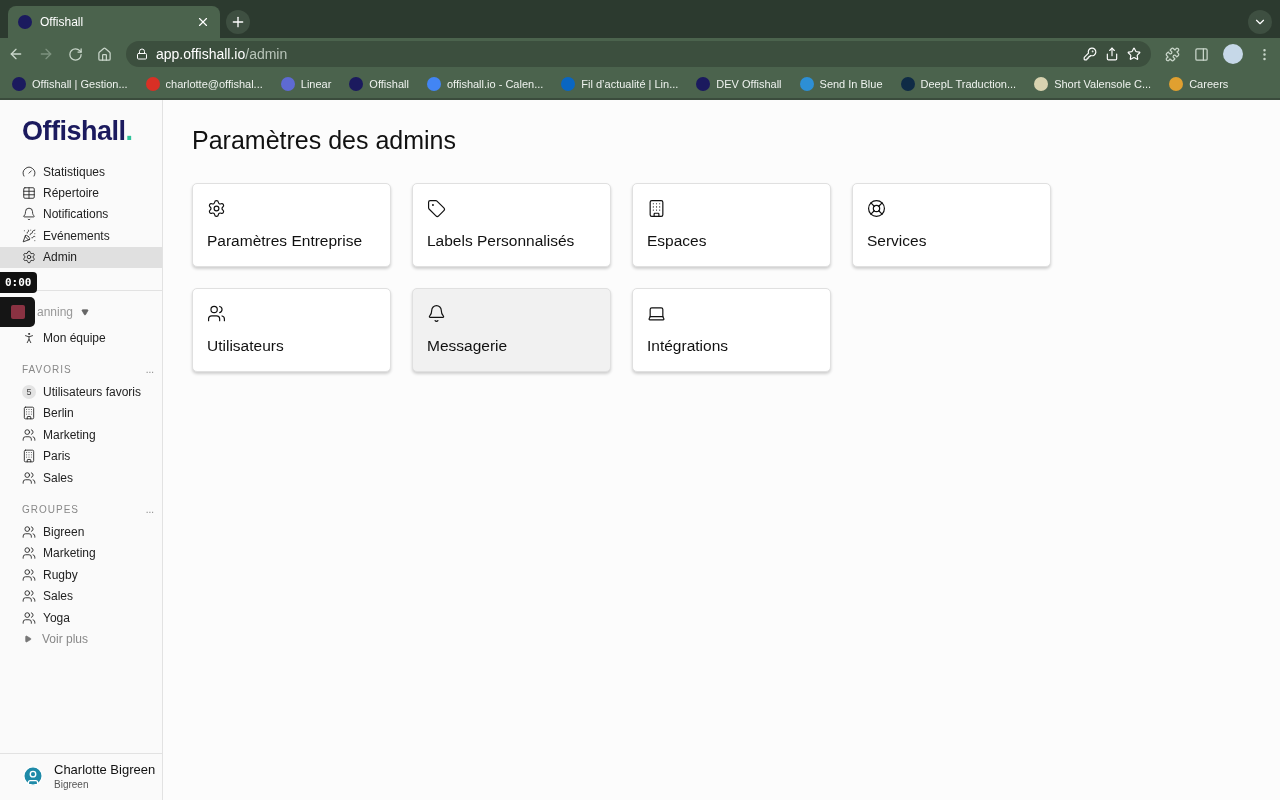 The height and width of the screenshot is (800, 1280). I want to click on key-icon, so click(1090, 54).